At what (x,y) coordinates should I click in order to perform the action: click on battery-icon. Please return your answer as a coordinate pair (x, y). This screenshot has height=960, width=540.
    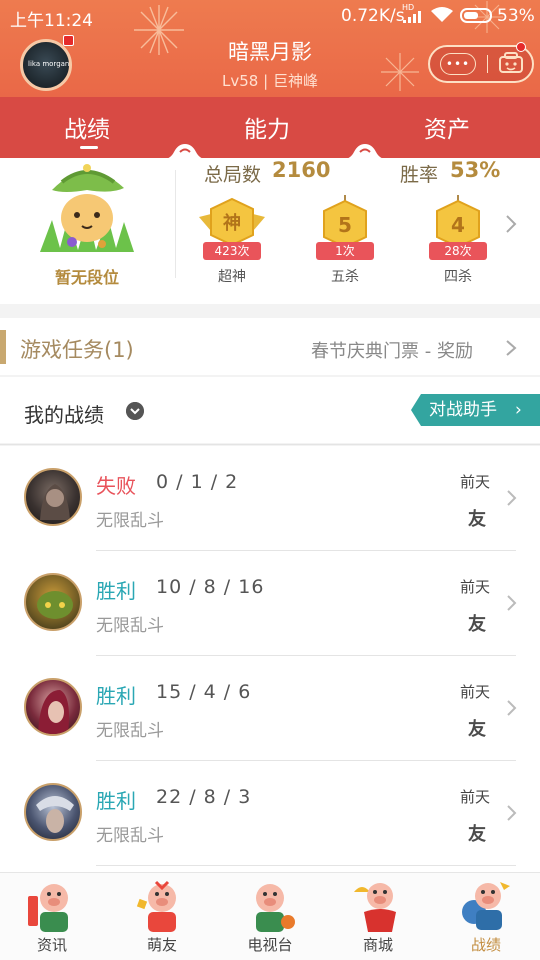
    Looking at the image, I should click on (476, 15).